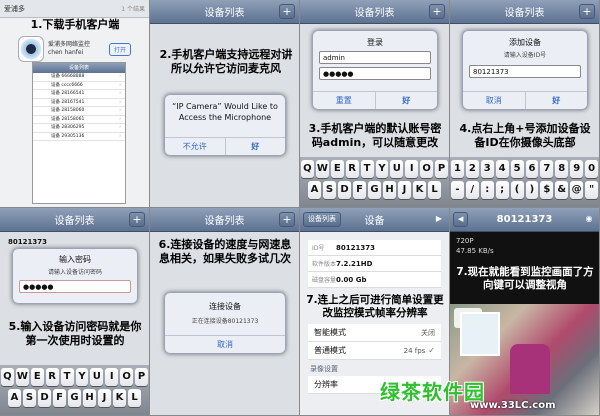 The height and width of the screenshot is (416, 600). What do you see at coordinates (487, 169) in the screenshot?
I see `key: 3` at bounding box center [487, 169].